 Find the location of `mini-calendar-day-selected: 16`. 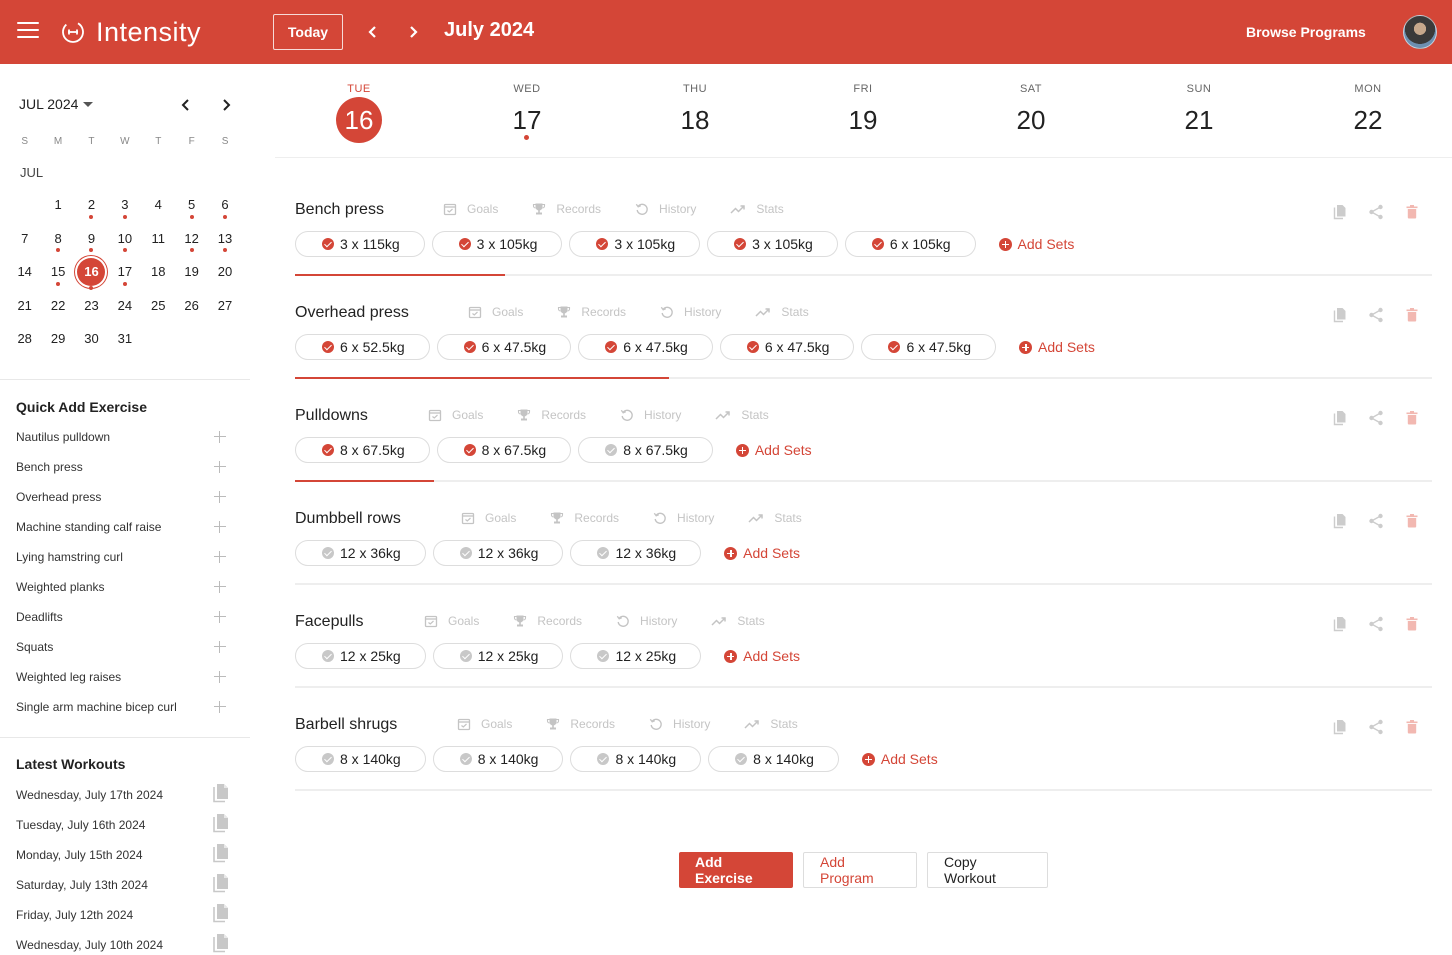

mini-calendar-day-selected: 16 is located at coordinates (91, 272).